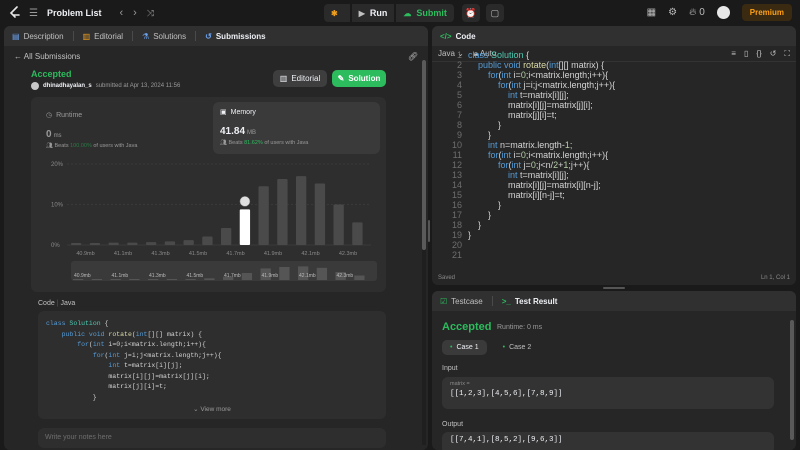 This screenshot has width=800, height=450. What do you see at coordinates (56, 303) in the screenshot?
I see `code-section-label: Code | Java` at bounding box center [56, 303].